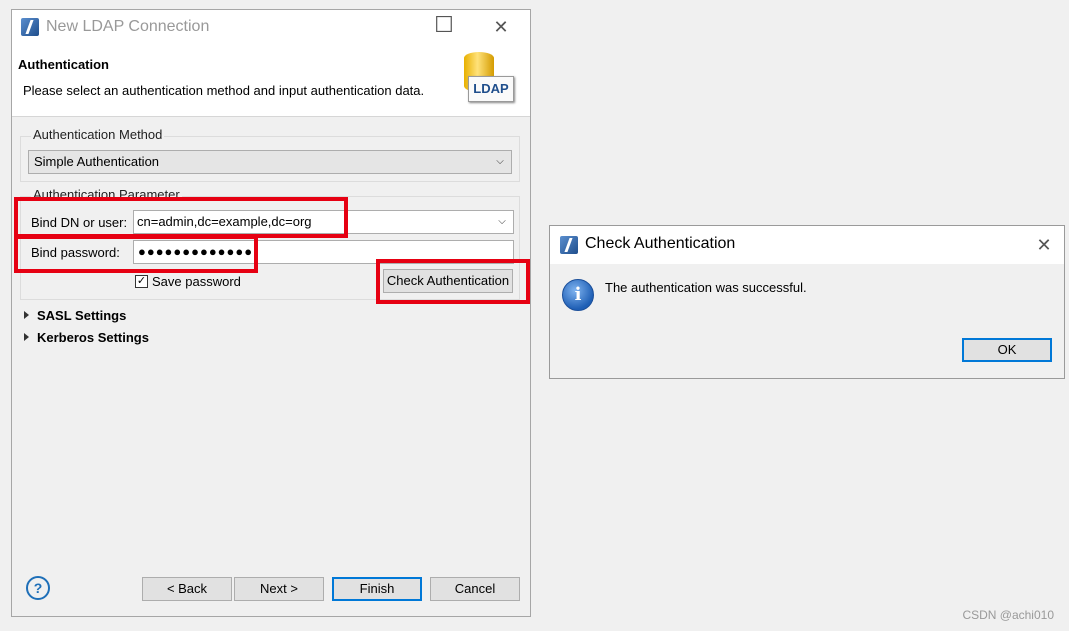 The height and width of the screenshot is (631, 1069). What do you see at coordinates (706, 287) in the screenshot?
I see `dialog-message: The authentication was successful.` at bounding box center [706, 287].